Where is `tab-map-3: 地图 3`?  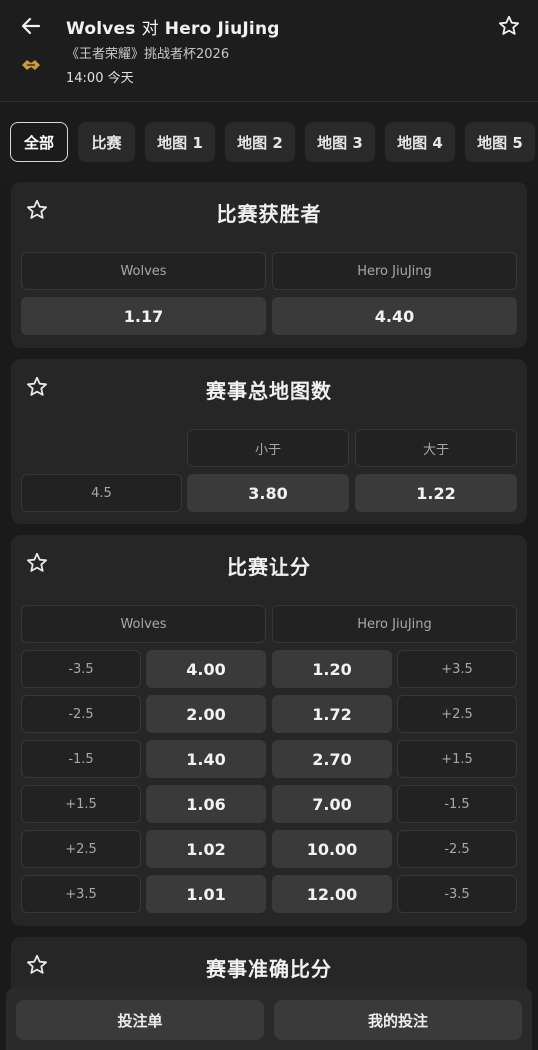
tab-map-3: 地图 3 is located at coordinates (340, 142).